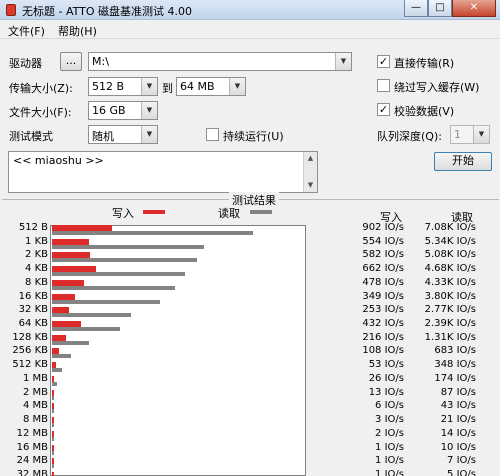 The image size is (500, 476). I want to click on read-value: 174 IO/s, so click(455, 378).